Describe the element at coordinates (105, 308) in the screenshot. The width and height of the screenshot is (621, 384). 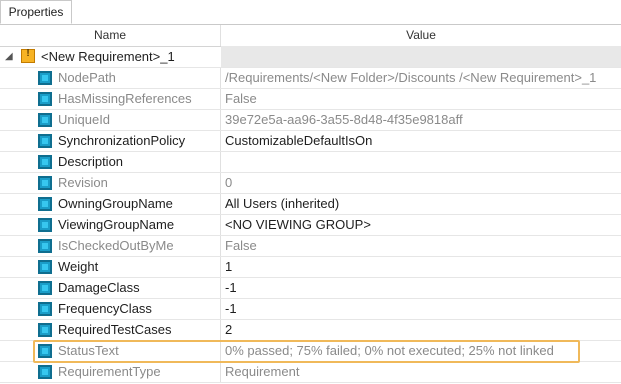
I see `property-name: FrequencyClass` at that location.